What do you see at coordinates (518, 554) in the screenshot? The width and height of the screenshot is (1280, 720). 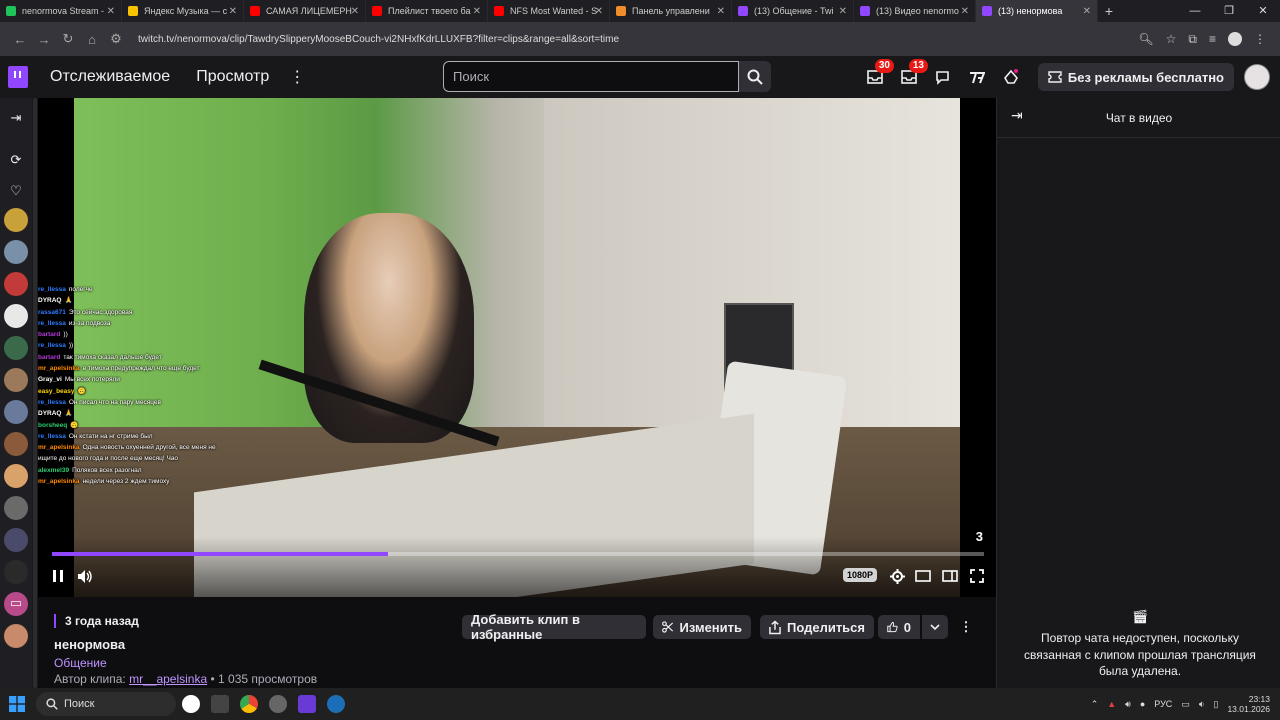 I see `progress-bar` at bounding box center [518, 554].